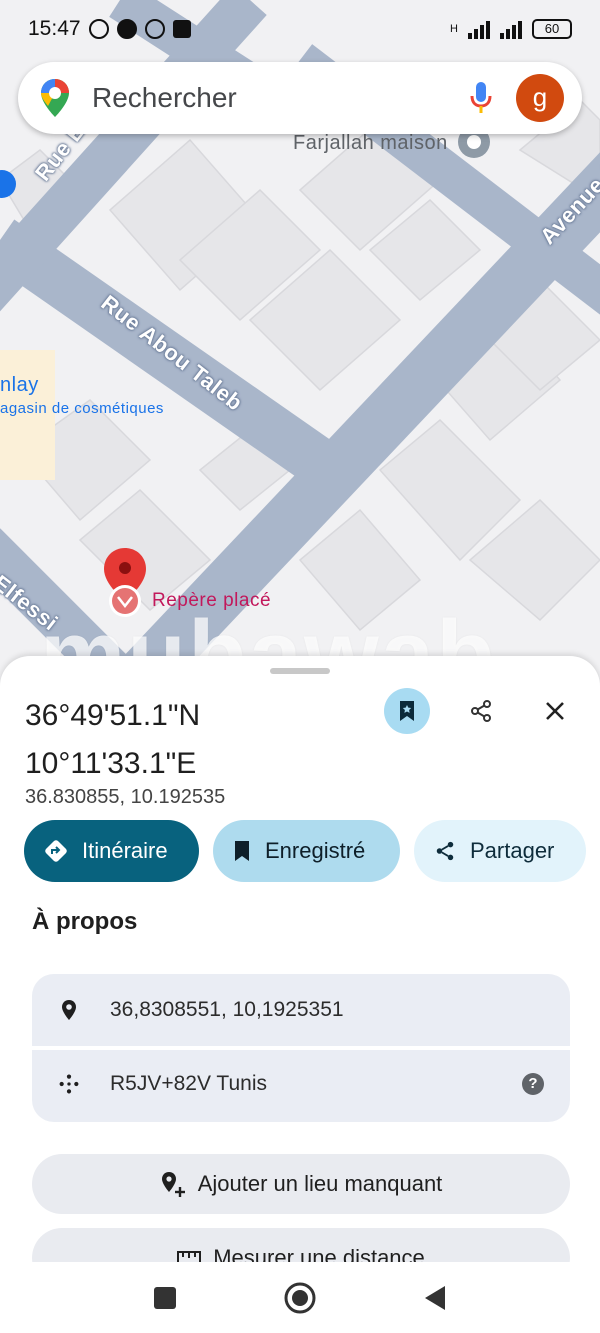  I want to click on search-bar: Rechercher g, so click(300, 98).